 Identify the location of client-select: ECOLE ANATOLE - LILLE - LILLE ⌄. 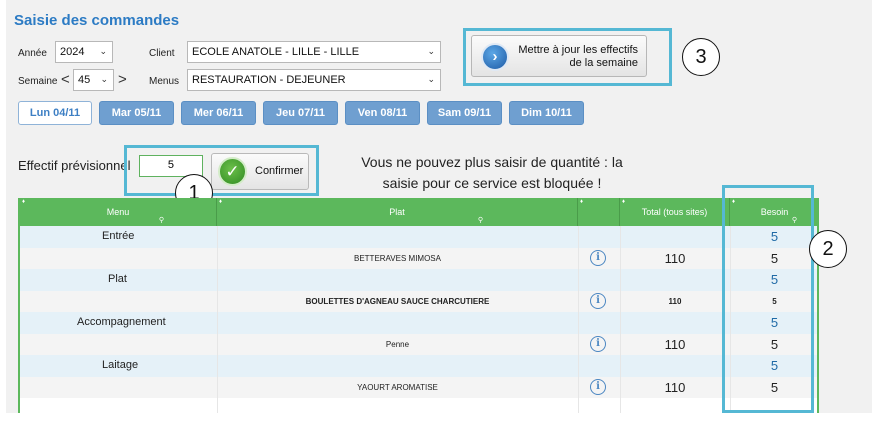
(314, 52).